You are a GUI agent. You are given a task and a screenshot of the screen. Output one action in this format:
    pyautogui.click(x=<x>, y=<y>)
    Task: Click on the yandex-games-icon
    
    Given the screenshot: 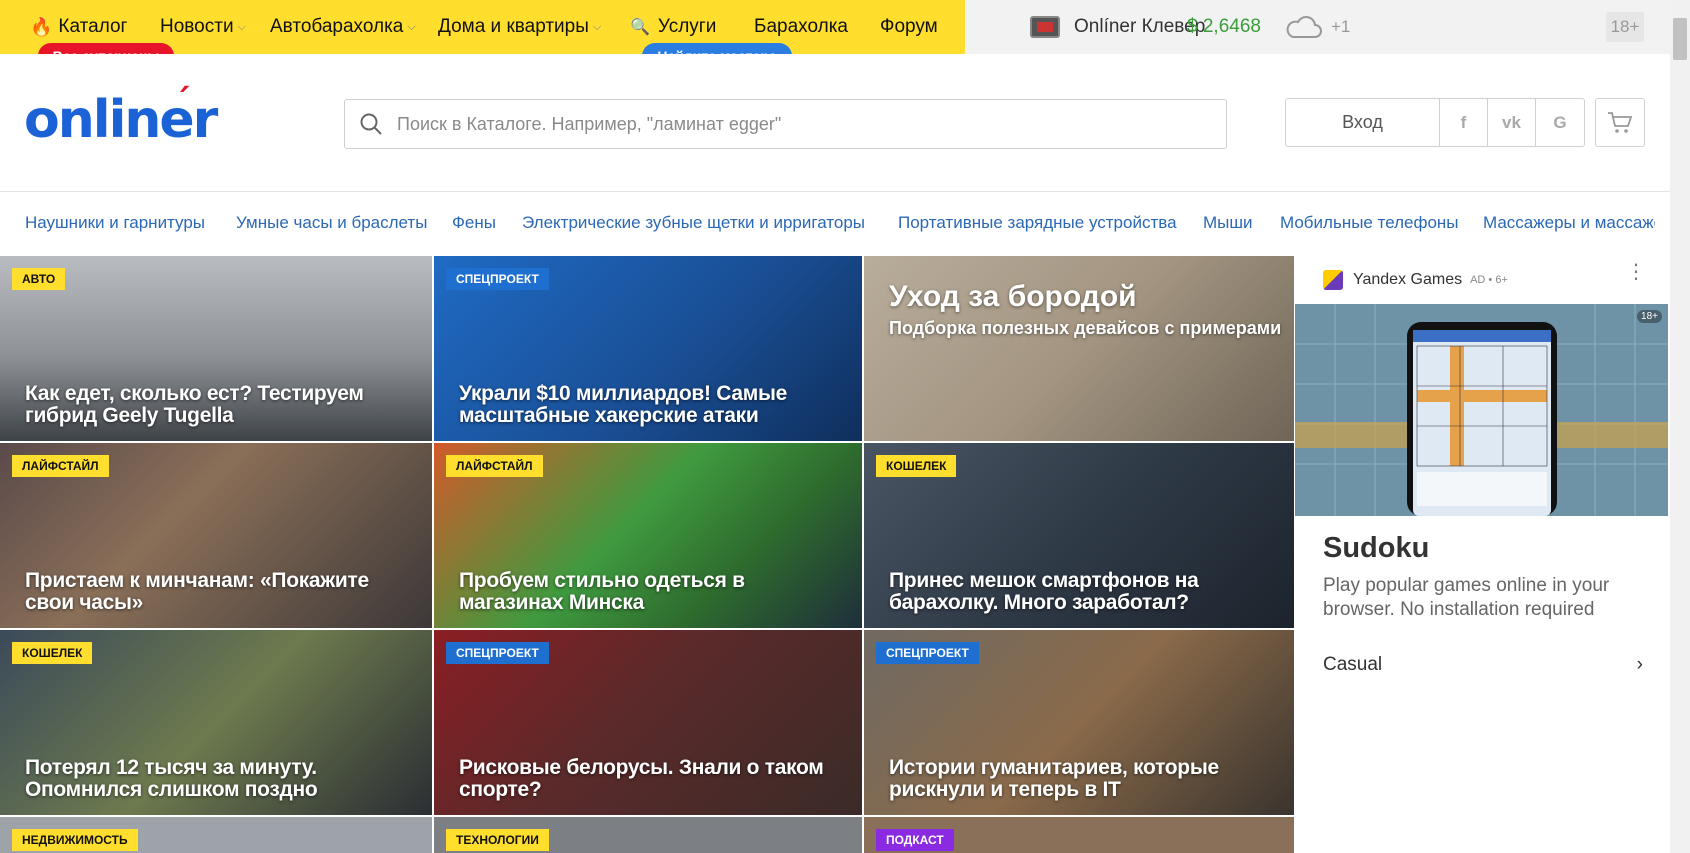 What is the action you would take?
    pyautogui.click(x=1333, y=280)
    